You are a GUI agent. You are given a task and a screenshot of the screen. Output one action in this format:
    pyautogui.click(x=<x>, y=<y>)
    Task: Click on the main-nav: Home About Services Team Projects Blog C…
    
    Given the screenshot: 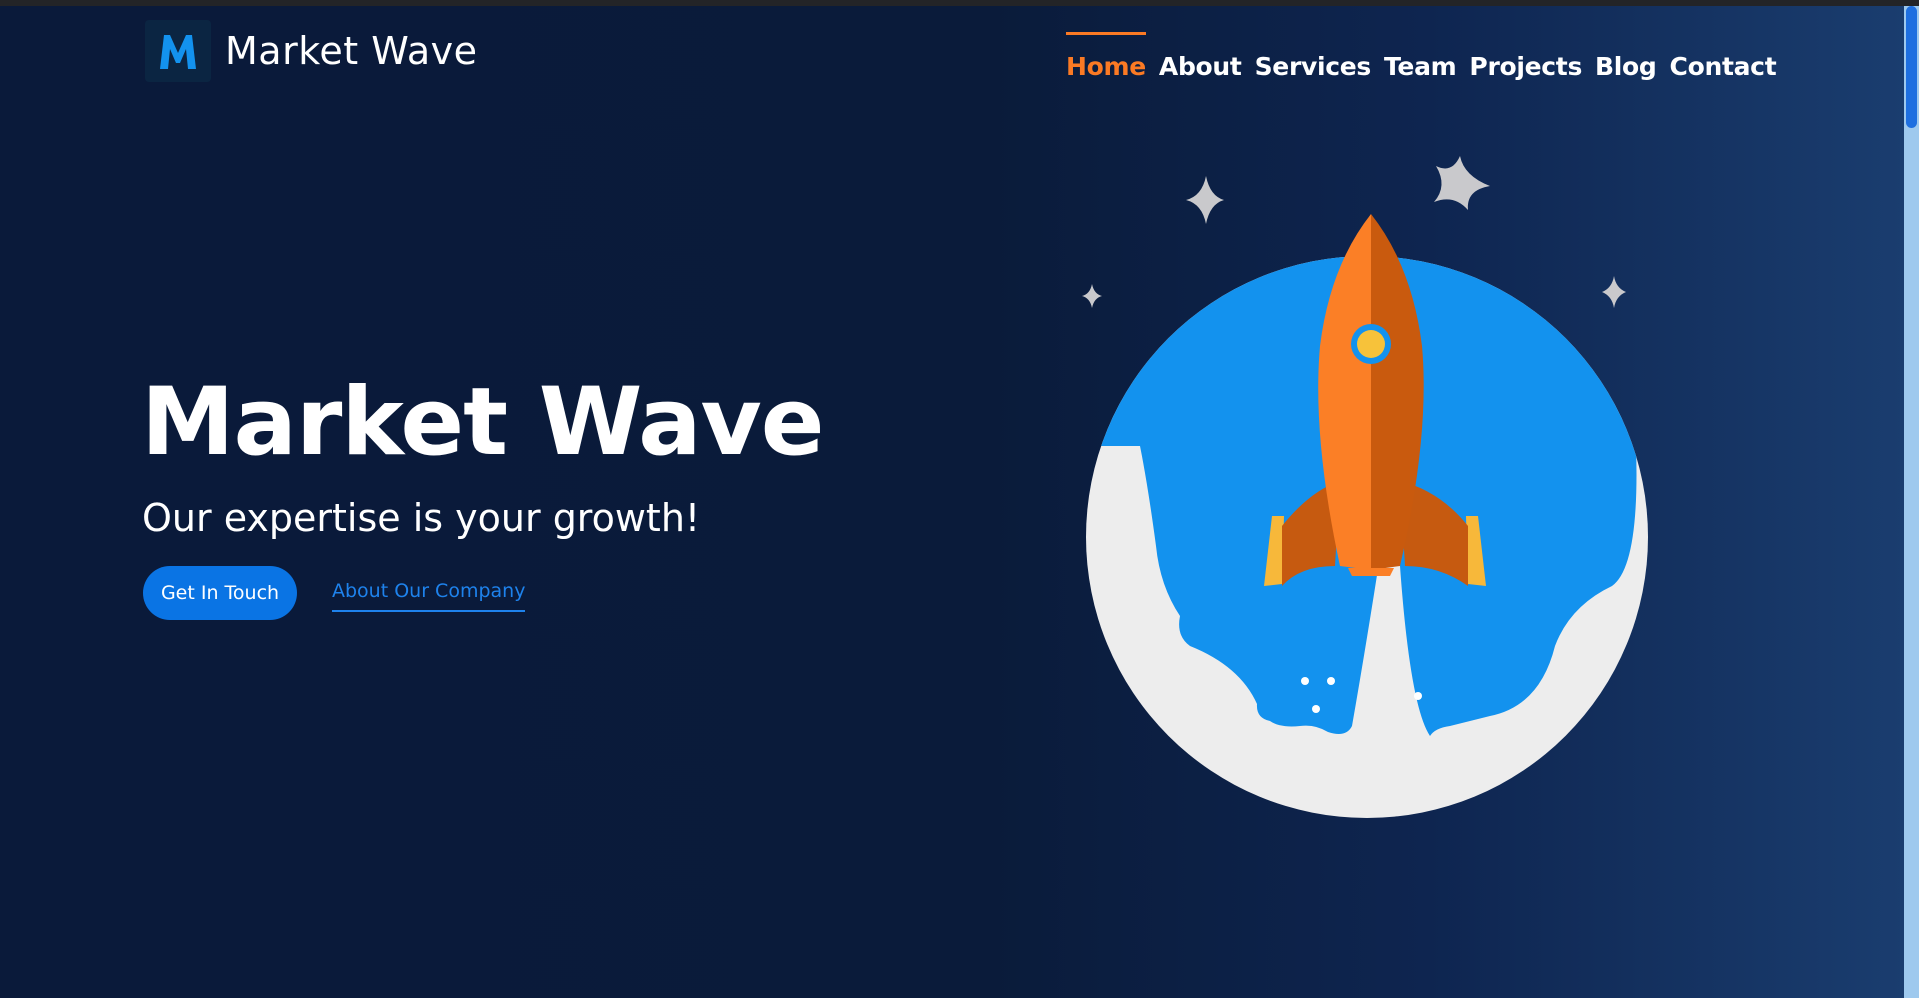 What is the action you would take?
    pyautogui.click(x=1427, y=56)
    